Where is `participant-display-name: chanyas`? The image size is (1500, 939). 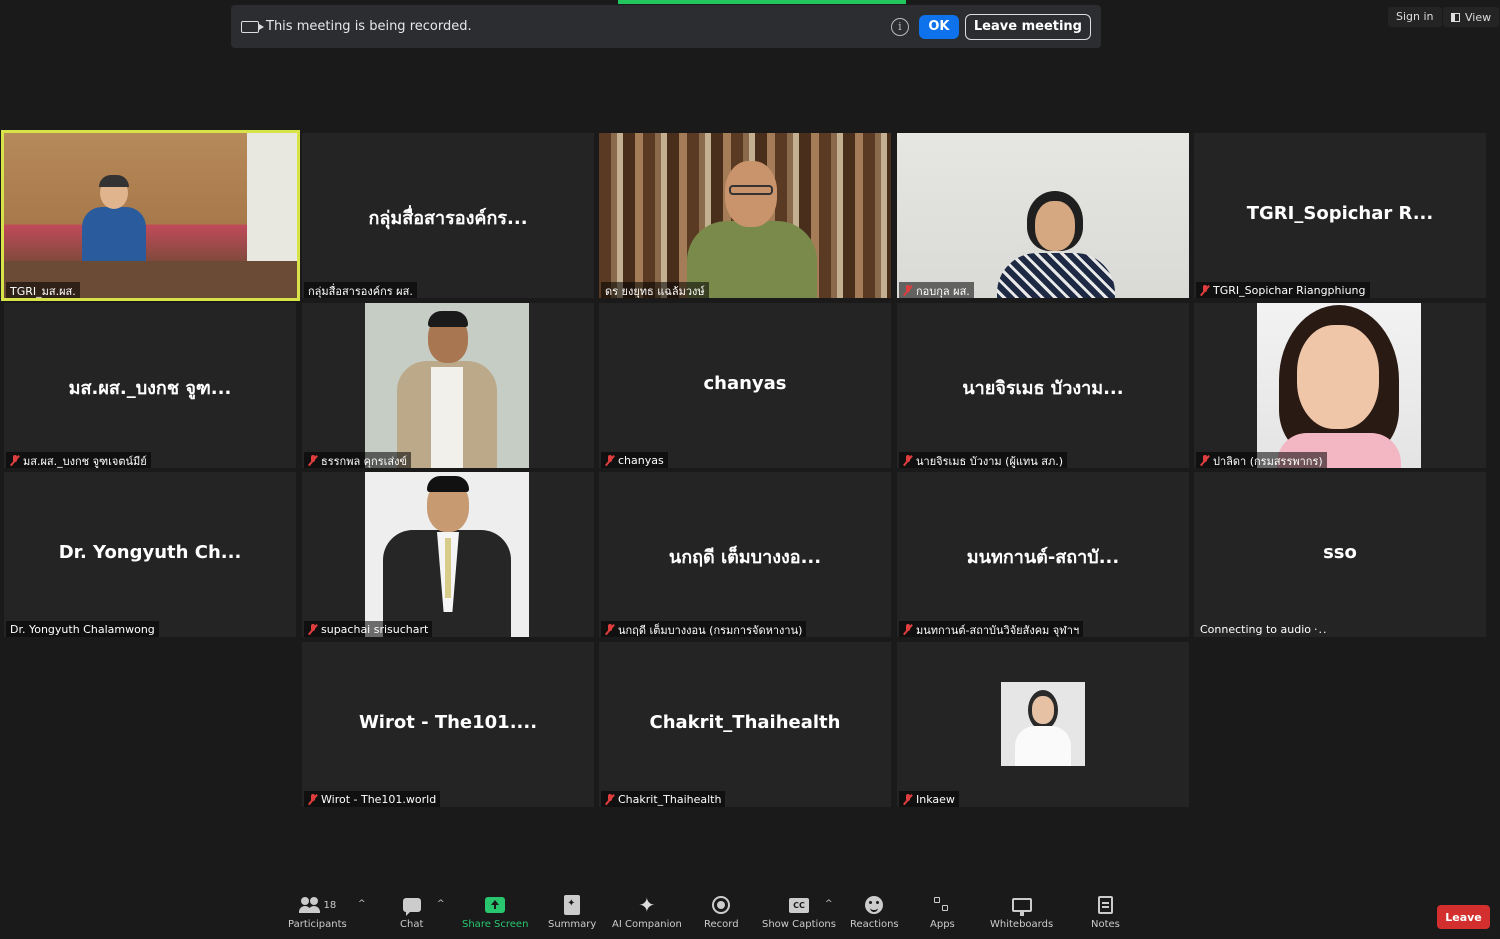 participant-display-name: chanyas is located at coordinates (745, 383).